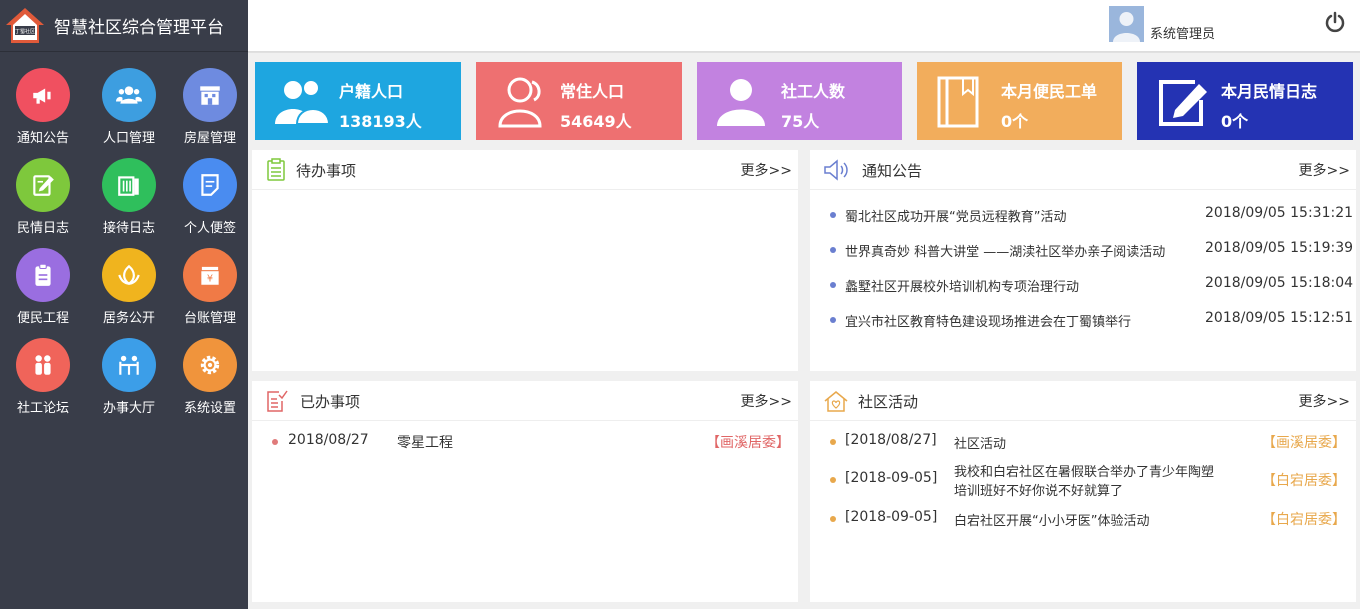 The image size is (1360, 609). I want to click on username: 系统管理员, so click(1182, 32).